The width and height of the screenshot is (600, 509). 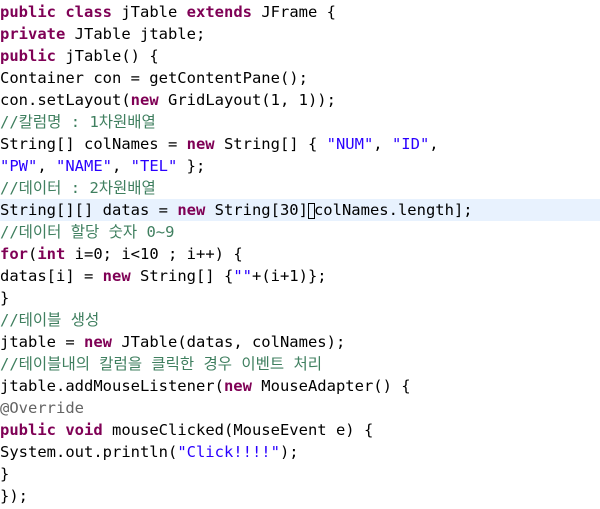 What do you see at coordinates (229, 342) in the screenshot?
I see `code-text: JTable(datas, colNames);` at bounding box center [229, 342].